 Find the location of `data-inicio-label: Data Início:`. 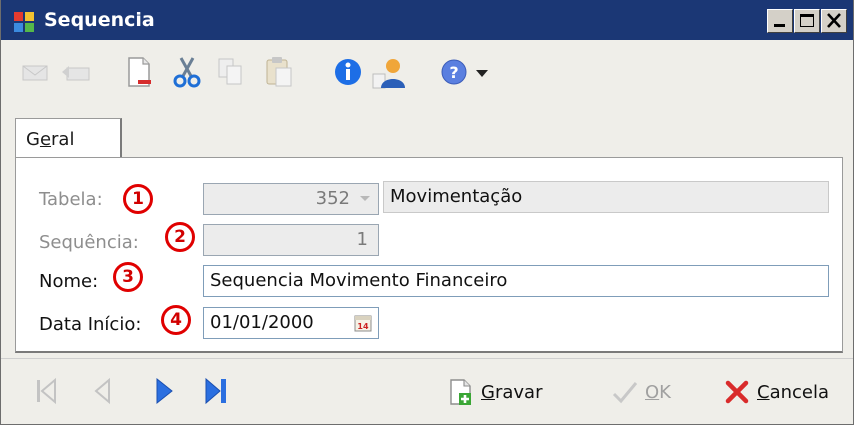

data-inicio-label: Data Início: is located at coordinates (90, 324).